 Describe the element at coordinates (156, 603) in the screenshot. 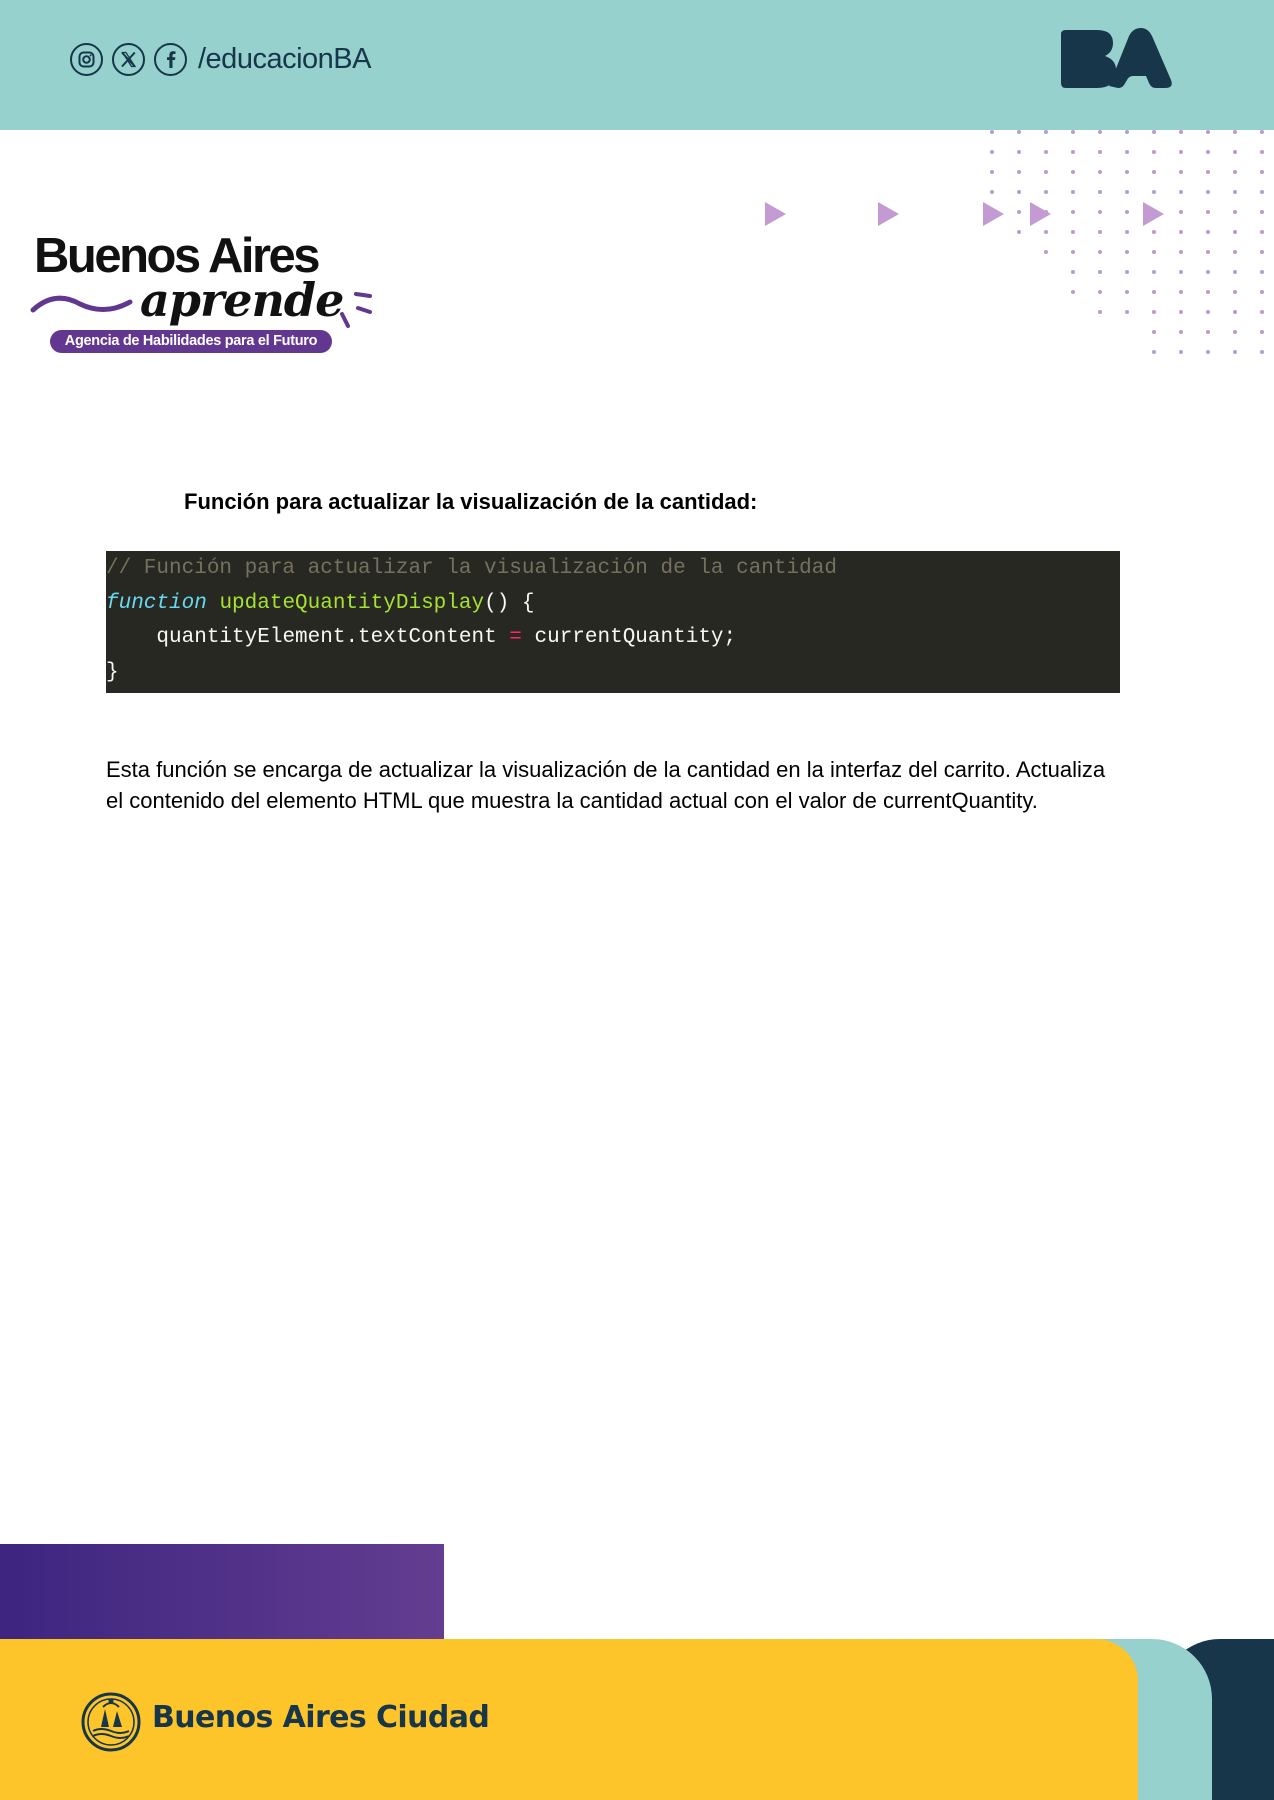

I see `code-keyword: function` at that location.